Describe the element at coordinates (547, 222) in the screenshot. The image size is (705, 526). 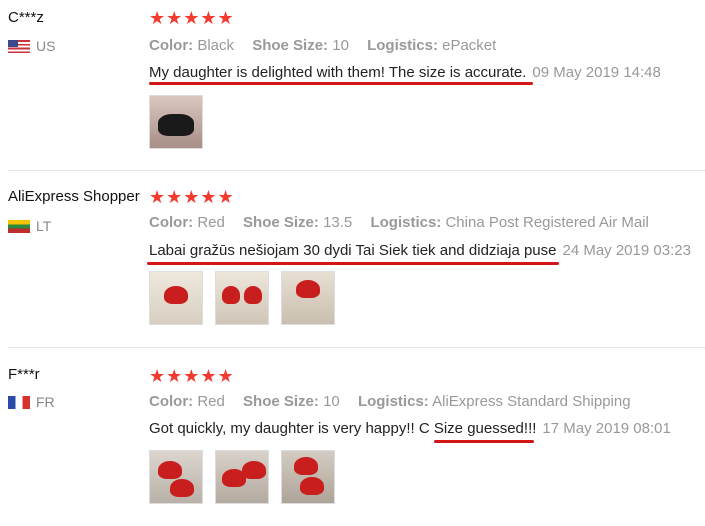
I see `attr-value: China Post Registered Air Mail` at that location.